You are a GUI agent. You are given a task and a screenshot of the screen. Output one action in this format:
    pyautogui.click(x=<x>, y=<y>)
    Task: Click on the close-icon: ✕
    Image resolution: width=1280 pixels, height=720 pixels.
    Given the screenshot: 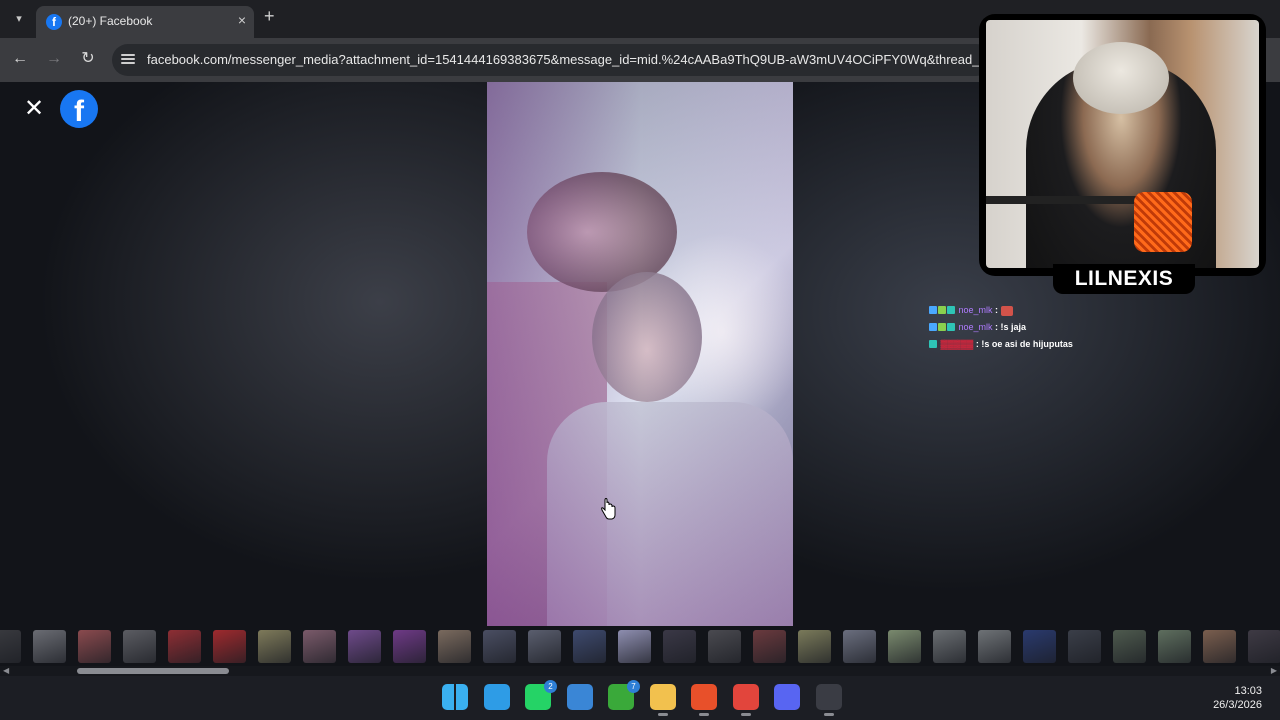 What is the action you would take?
    pyautogui.click(x=34, y=109)
    